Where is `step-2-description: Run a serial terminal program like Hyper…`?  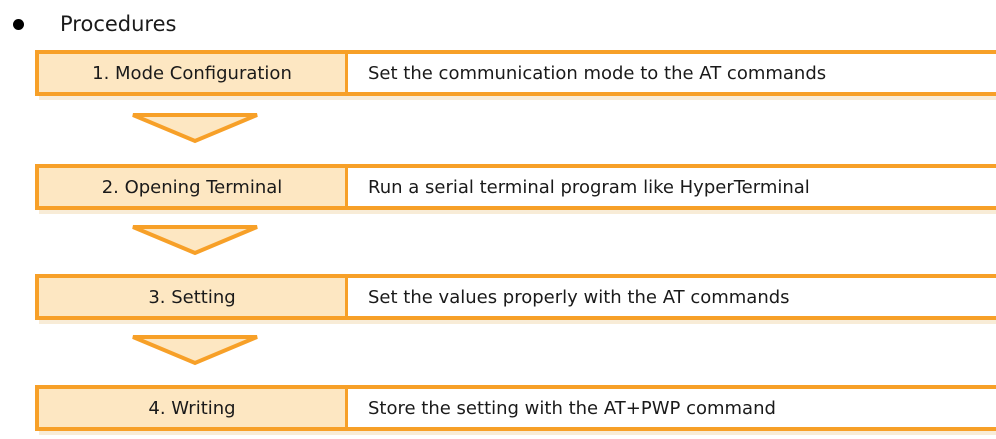 step-2-description: Run a serial terminal program like Hyper… is located at coordinates (589, 187).